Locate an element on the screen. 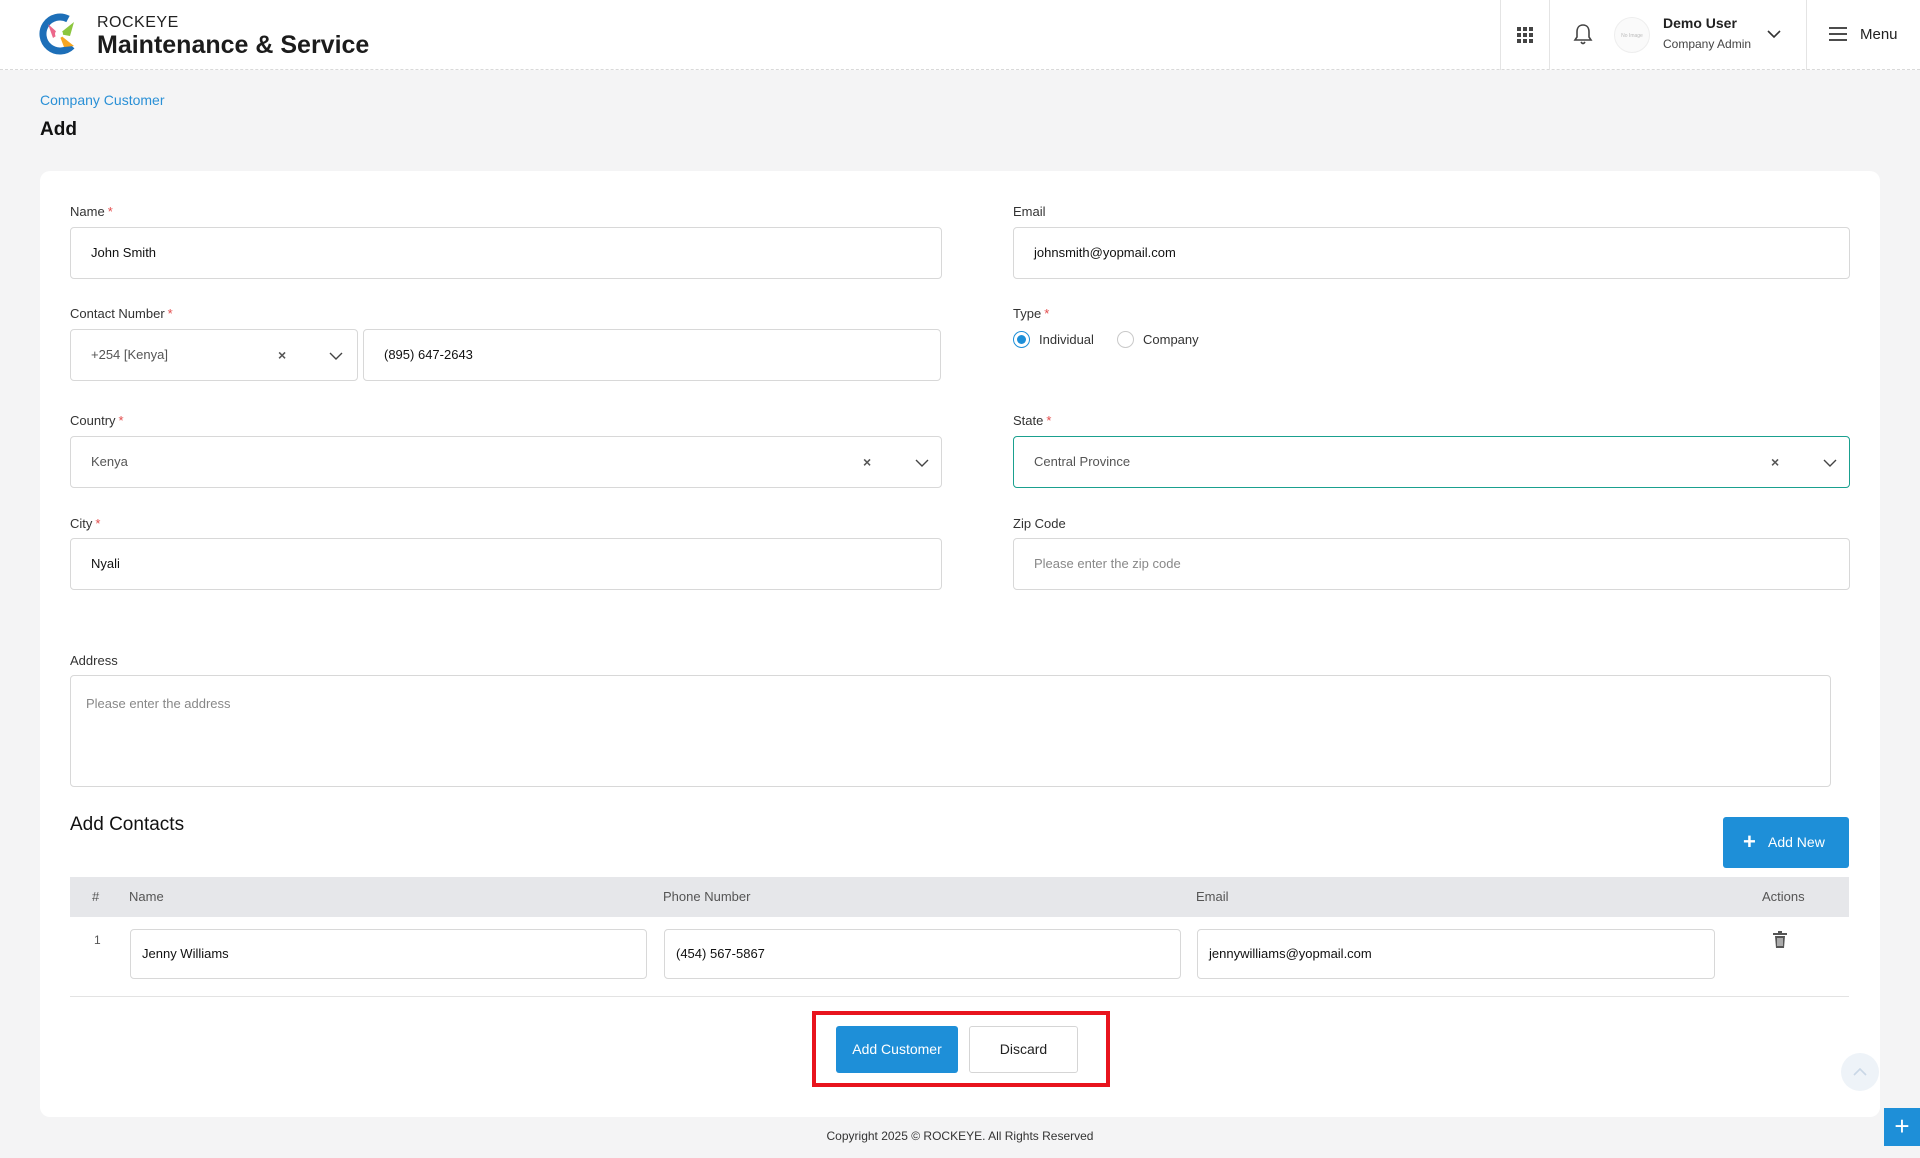 This screenshot has height=1158, width=1920. menu-button: Menu is located at coordinates (1868, 35).